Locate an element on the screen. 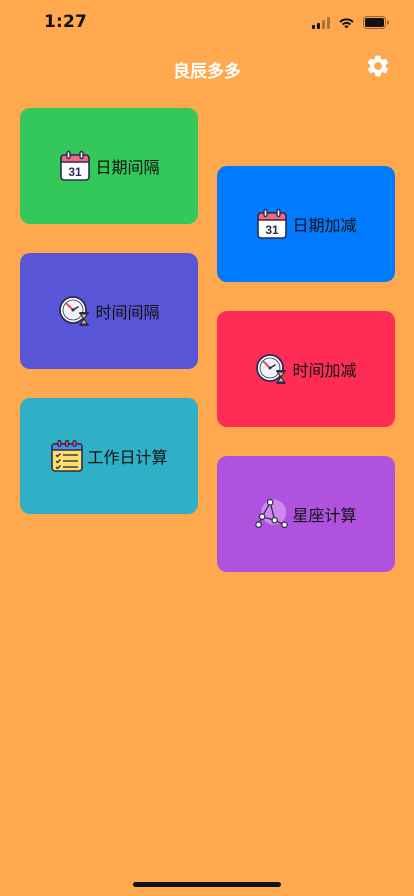 Image resolution: width=414 pixels, height=896 pixels. settings-button is located at coordinates (378, 68).